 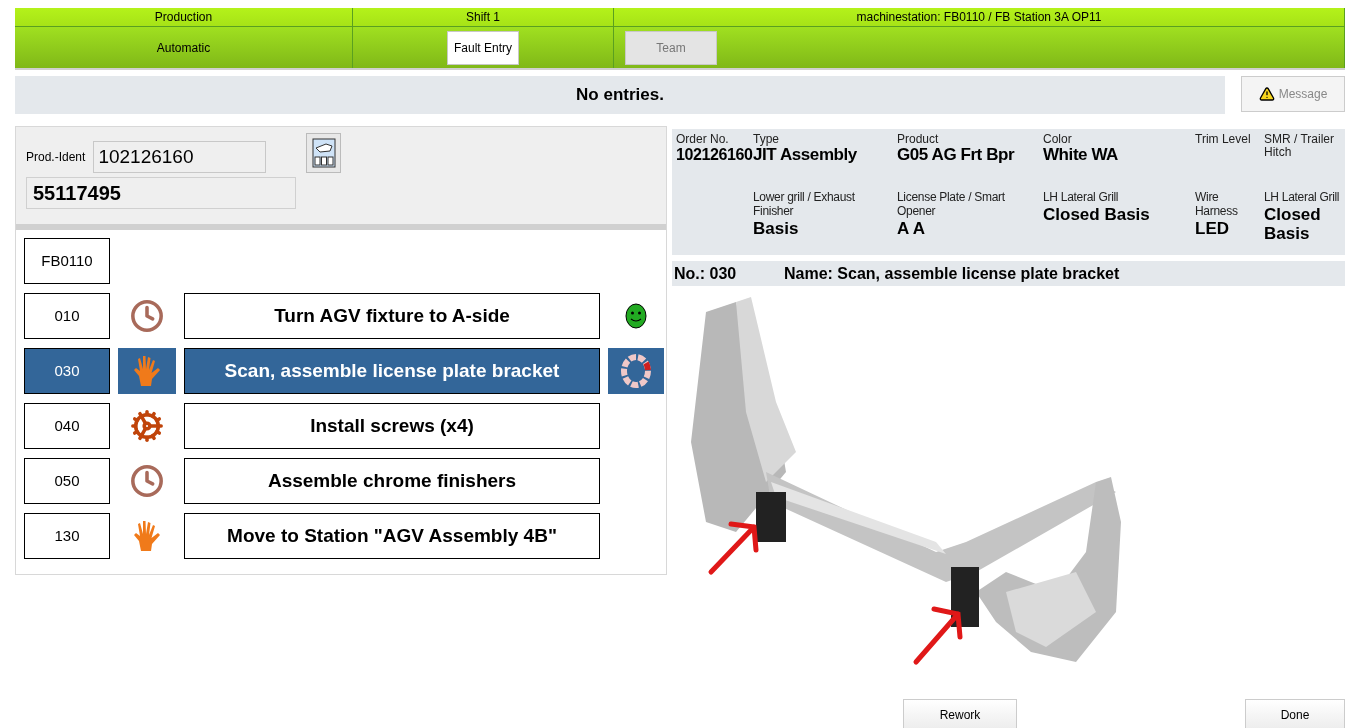 I want to click on info-label: Lower grill / Exhaust Finisher, so click(x=804, y=205).